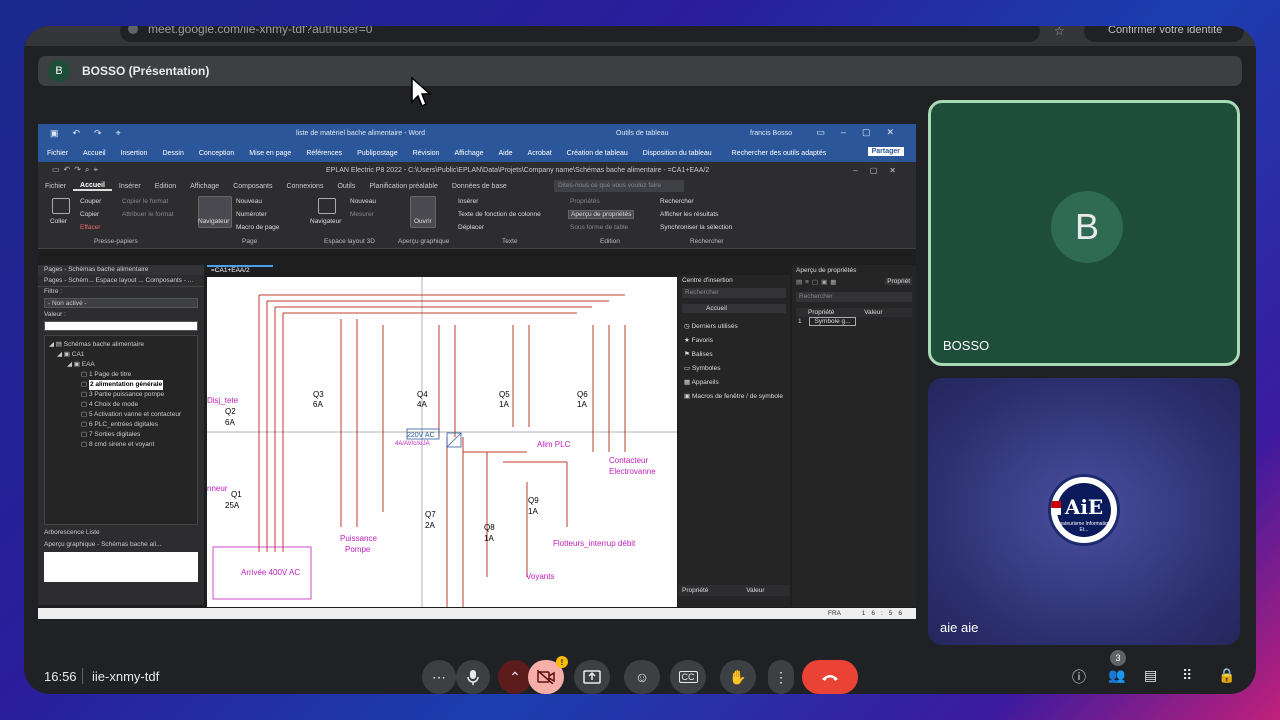 The width and height of the screenshot is (1280, 720). Describe the element at coordinates (240, 270) in the screenshot. I see `document-tab: =CA1+EAA/2` at that location.